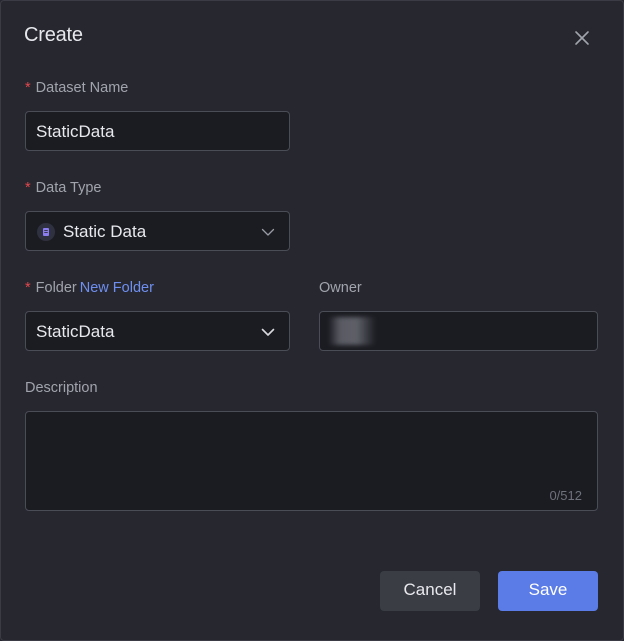  I want to click on data-type-label: * Data Type, so click(63, 188).